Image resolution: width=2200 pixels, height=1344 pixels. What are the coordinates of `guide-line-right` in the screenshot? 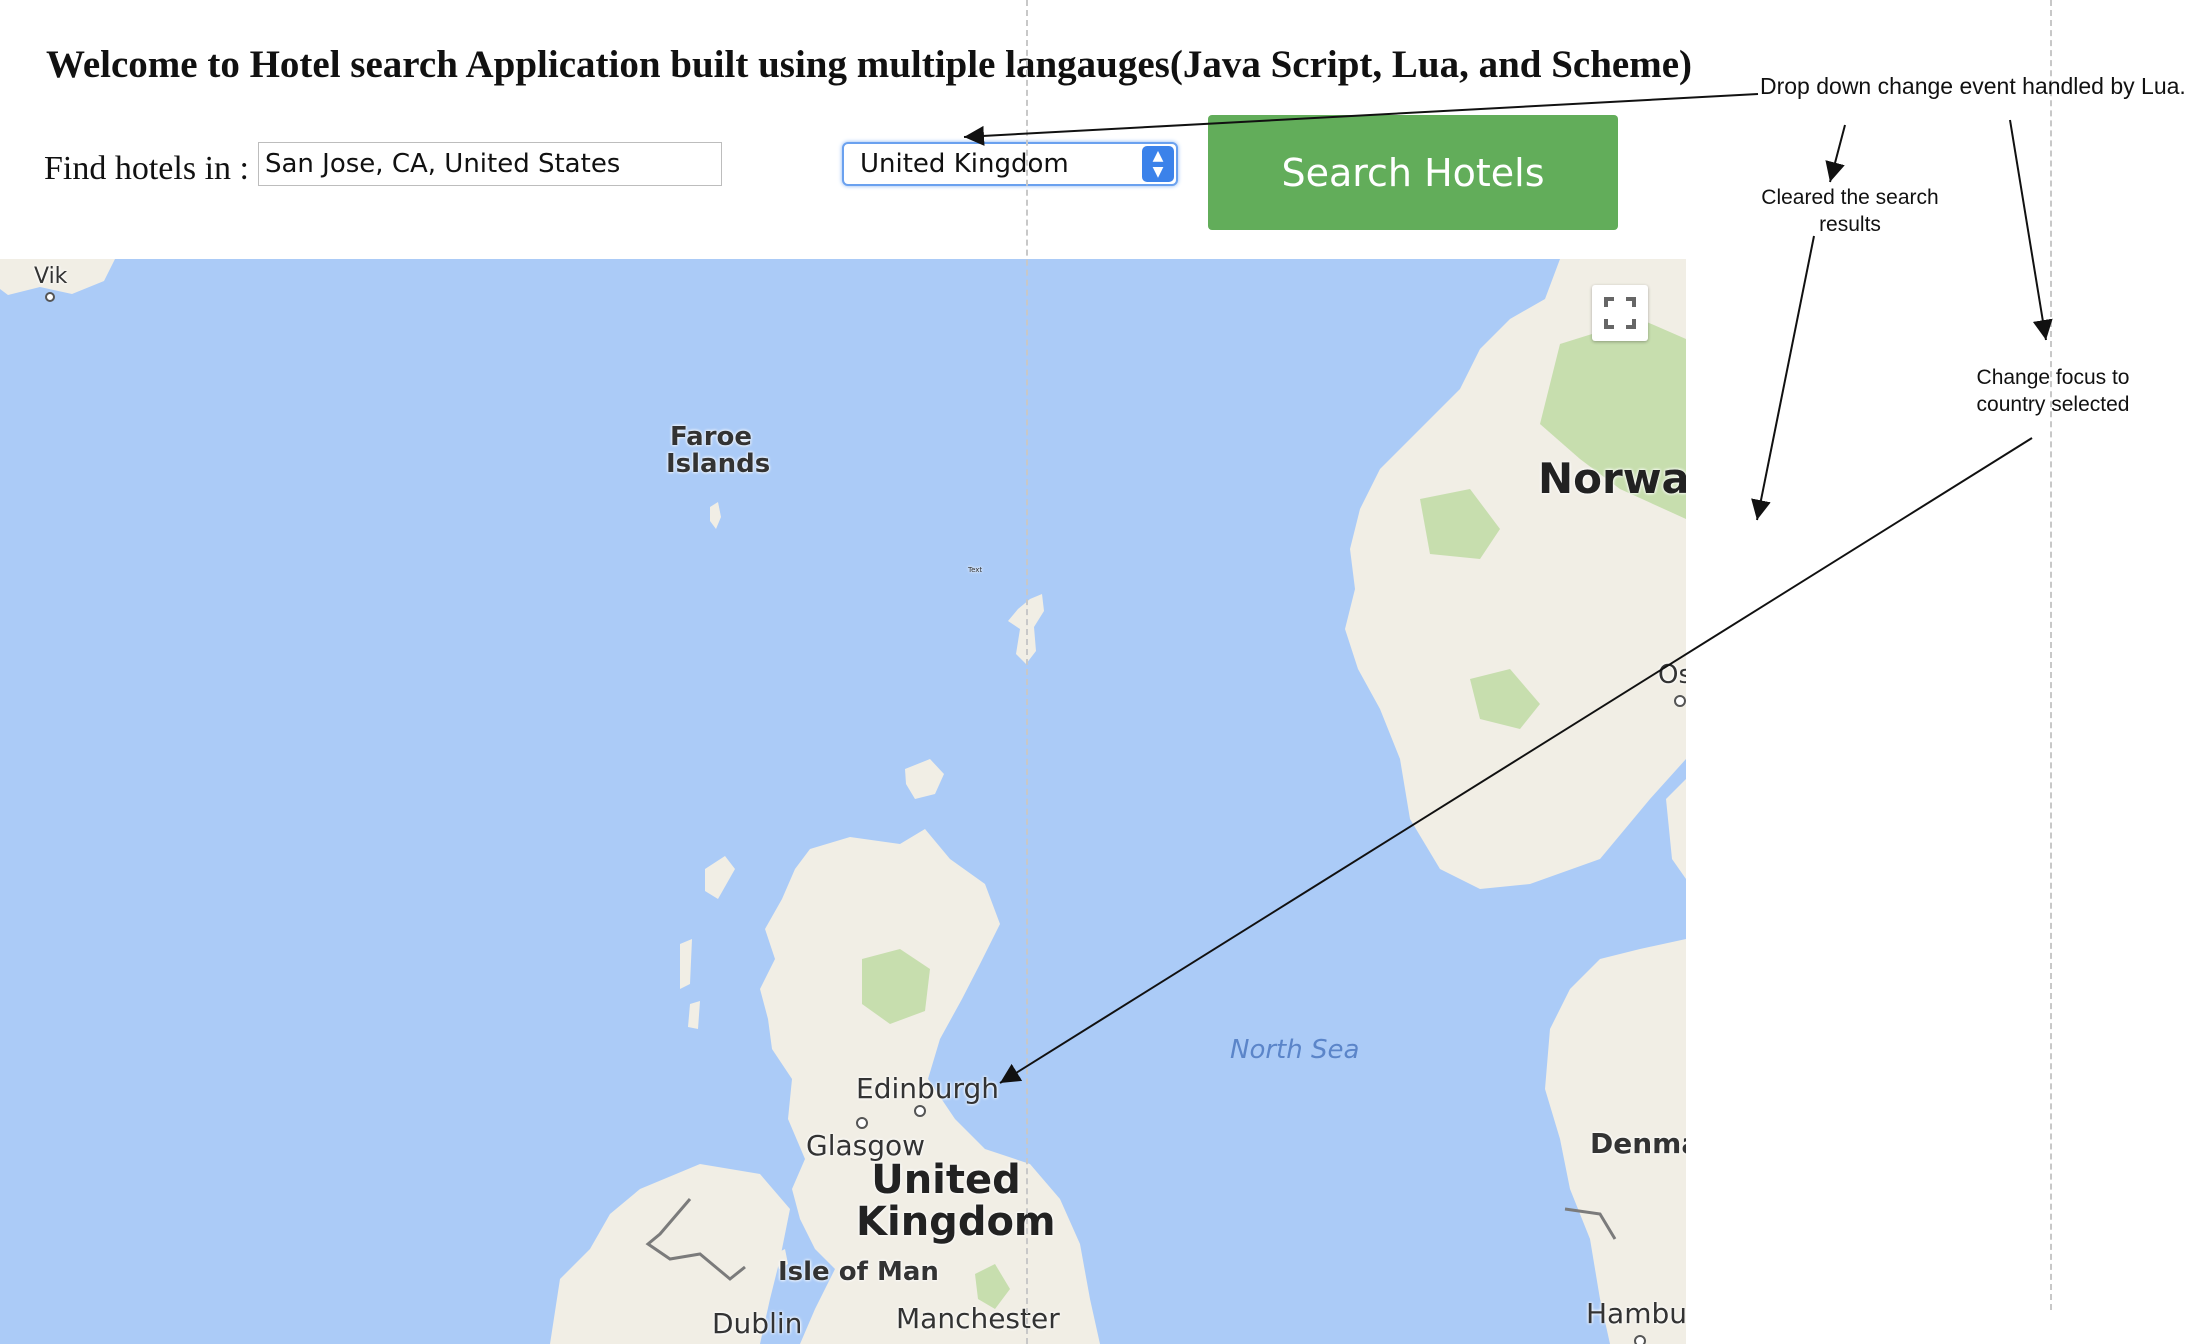 It's located at (2051, 655).